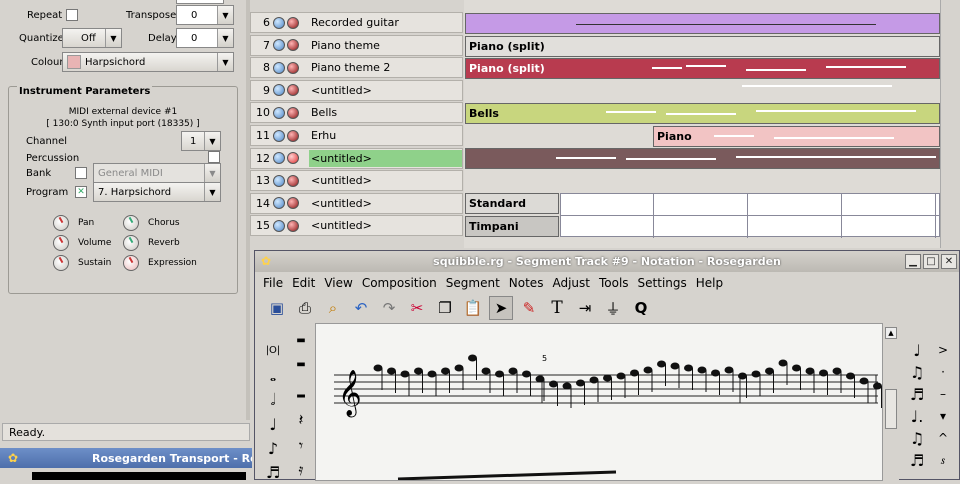 This screenshot has height=484, width=960. Describe the element at coordinates (385, 112) in the screenshot. I see `track-name: Bells` at that location.